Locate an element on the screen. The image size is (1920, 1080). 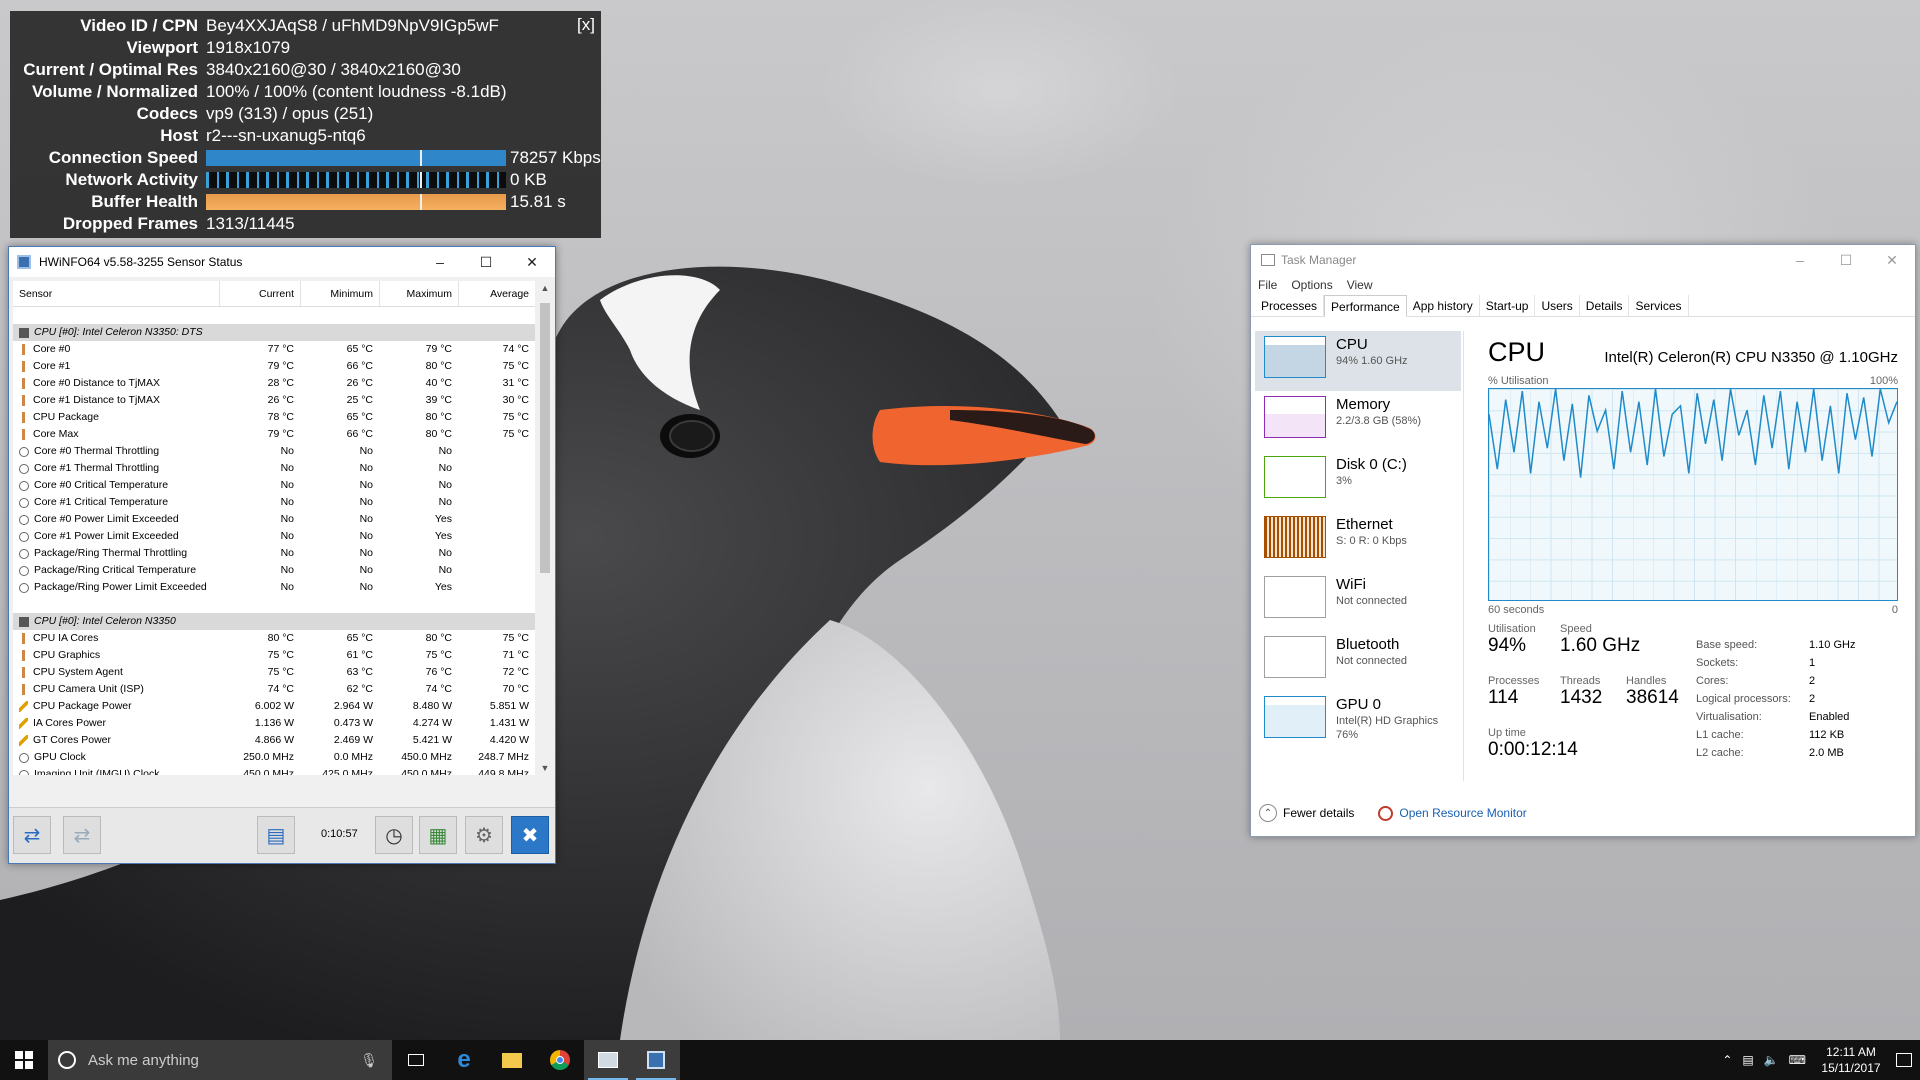
sensor-minimum: No is located at coordinates (366, 502).